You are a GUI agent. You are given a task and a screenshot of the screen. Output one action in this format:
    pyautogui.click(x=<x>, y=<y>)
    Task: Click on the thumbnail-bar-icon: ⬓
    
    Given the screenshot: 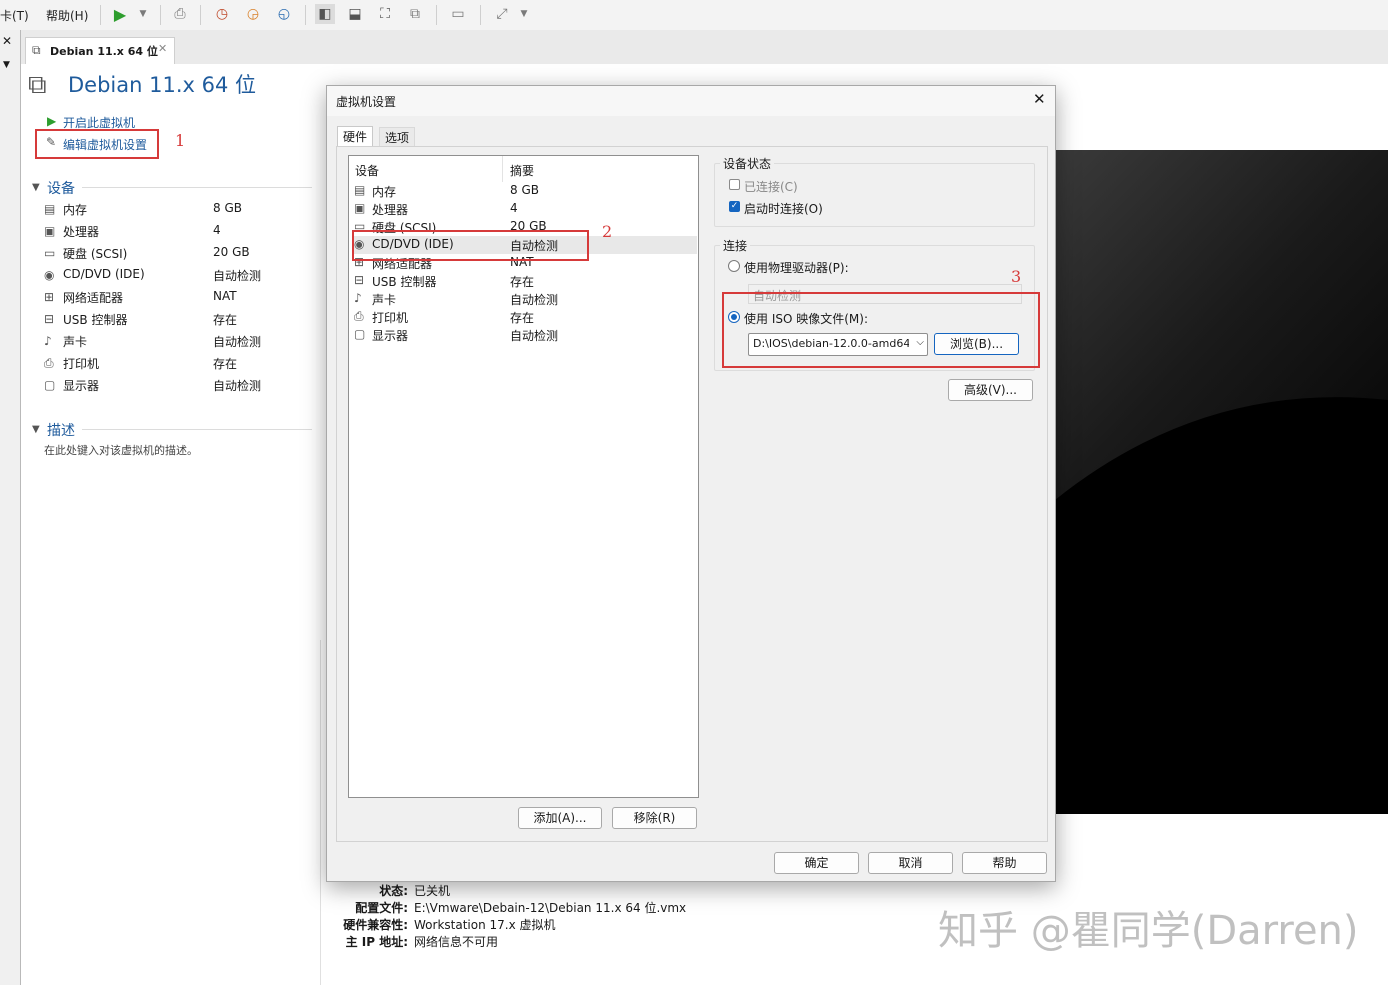 What is the action you would take?
    pyautogui.click(x=355, y=14)
    